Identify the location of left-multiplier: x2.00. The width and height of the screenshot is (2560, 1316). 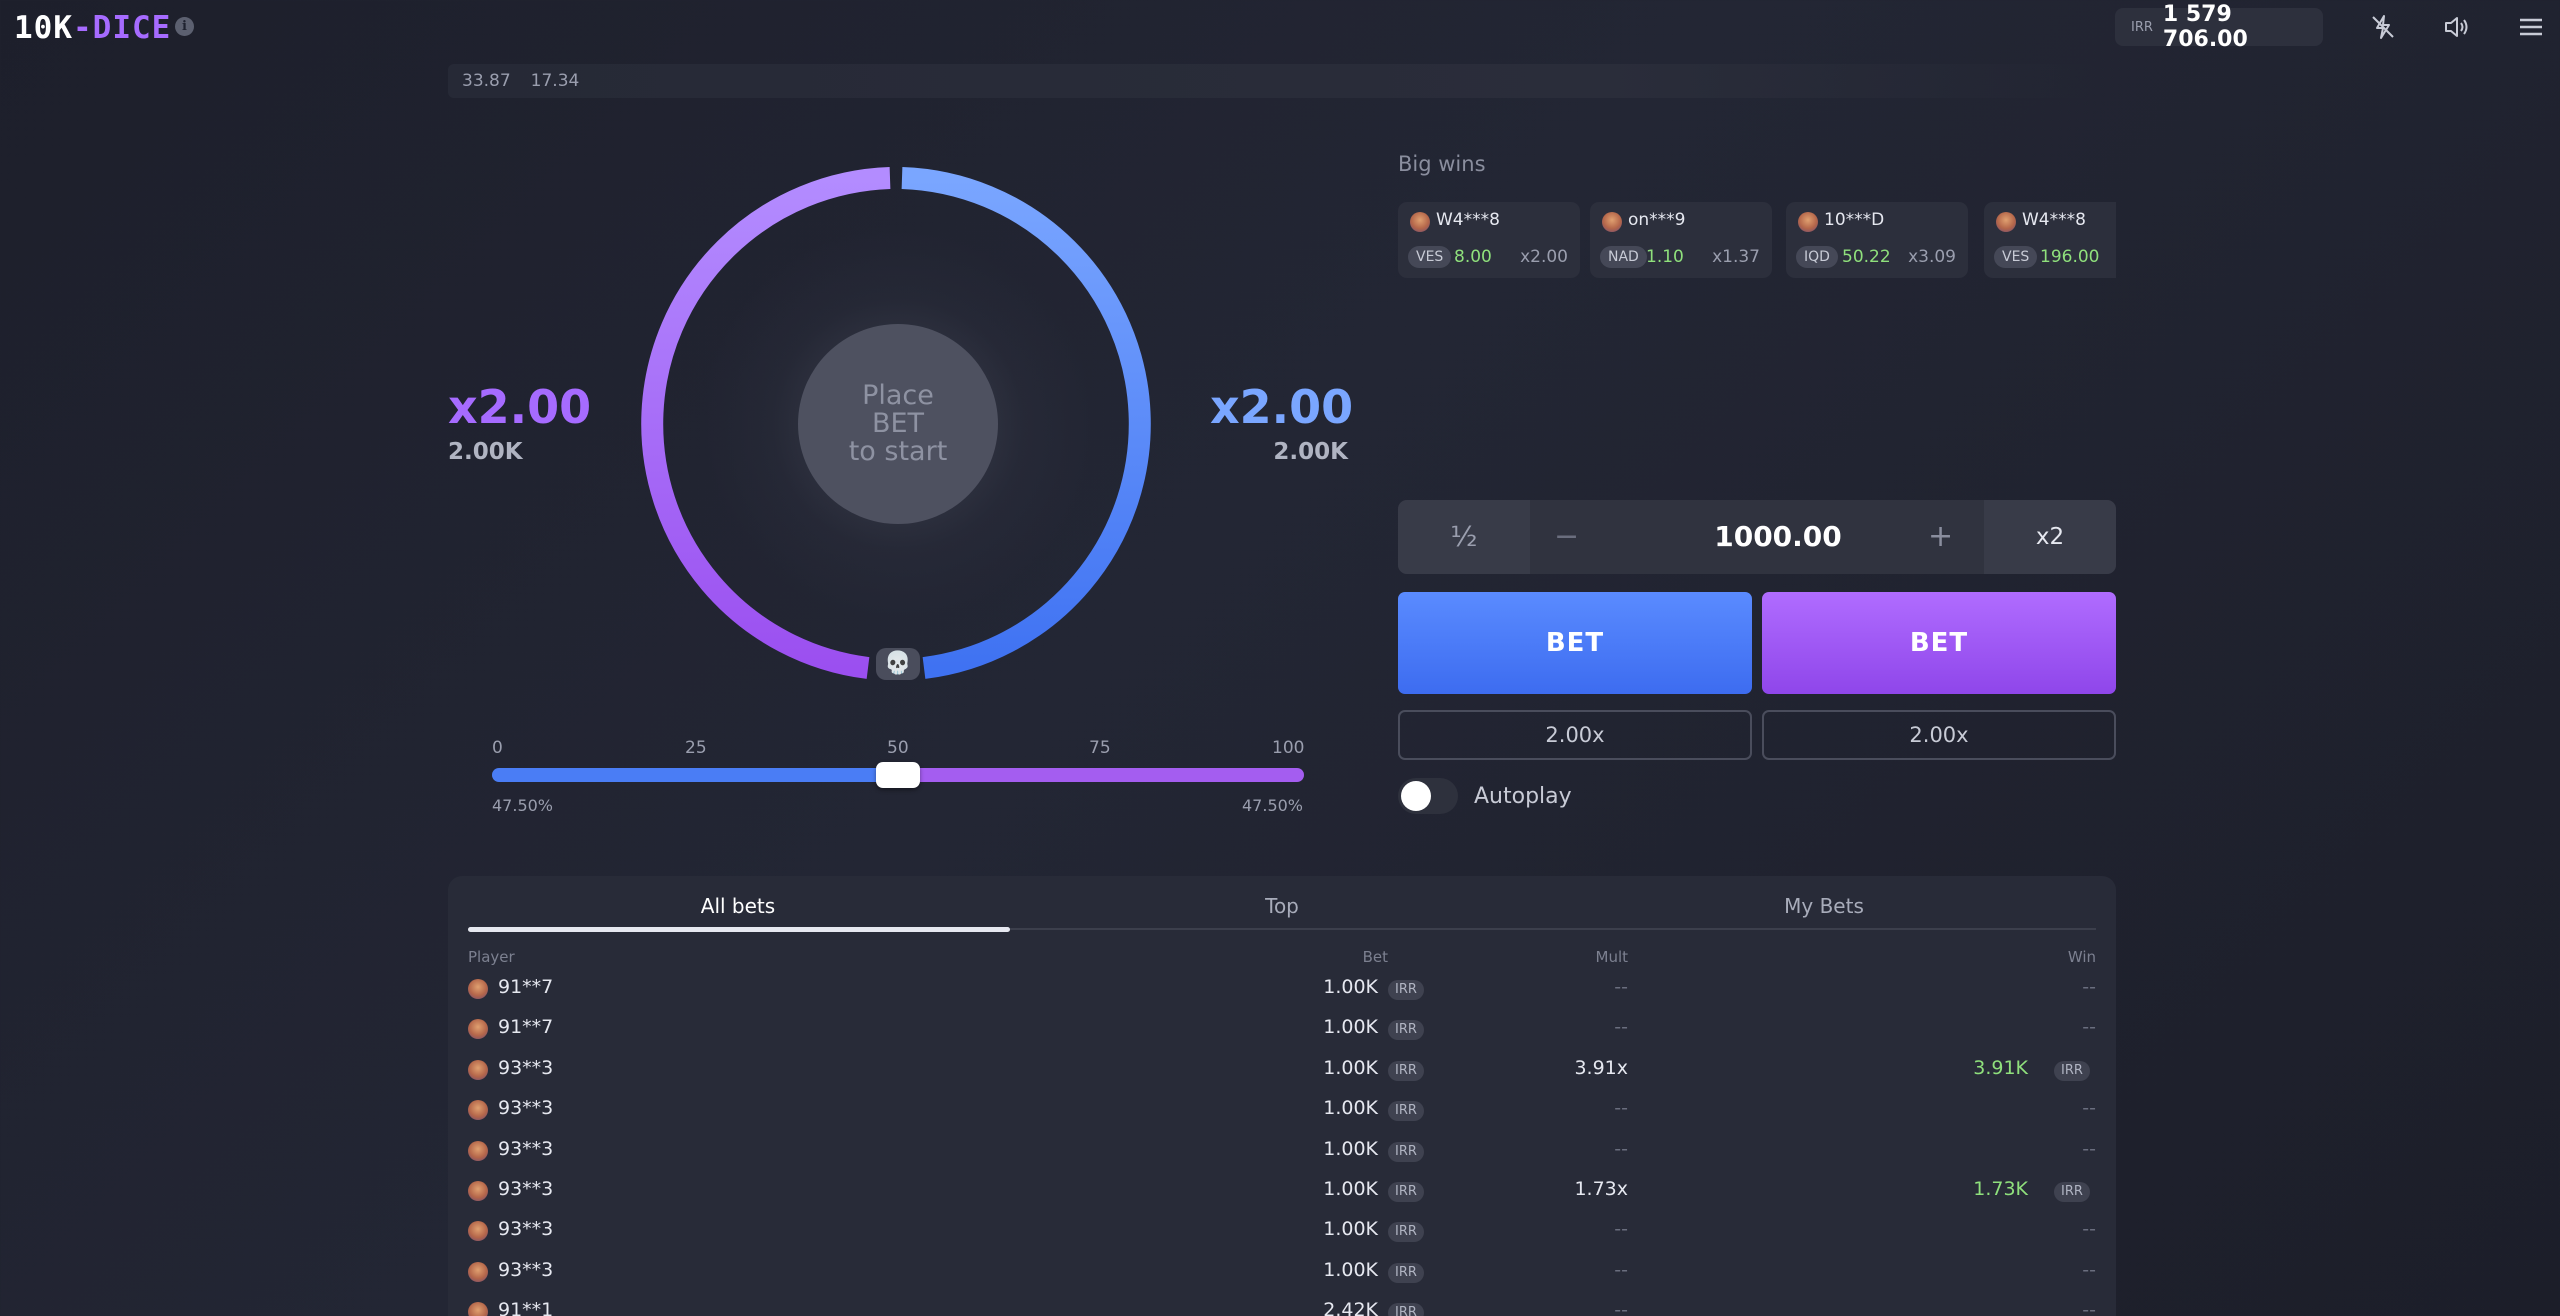
(520, 407).